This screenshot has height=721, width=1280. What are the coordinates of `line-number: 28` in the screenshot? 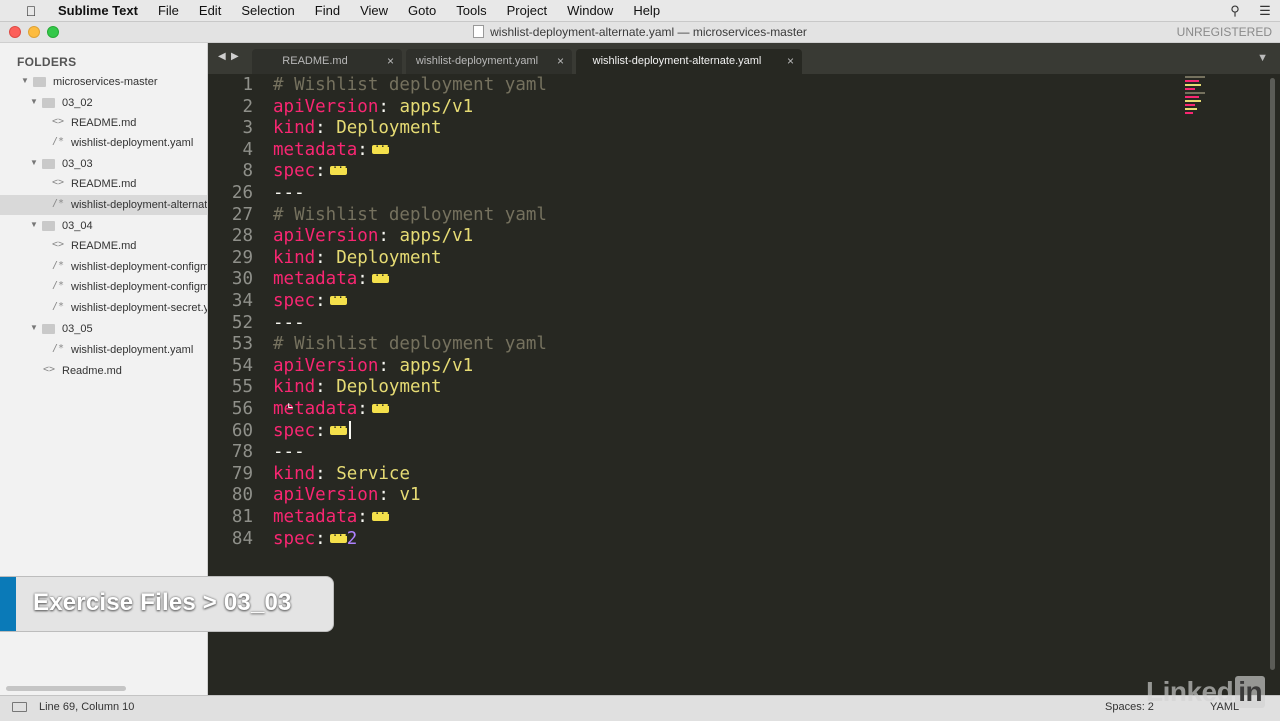 It's located at (242, 236).